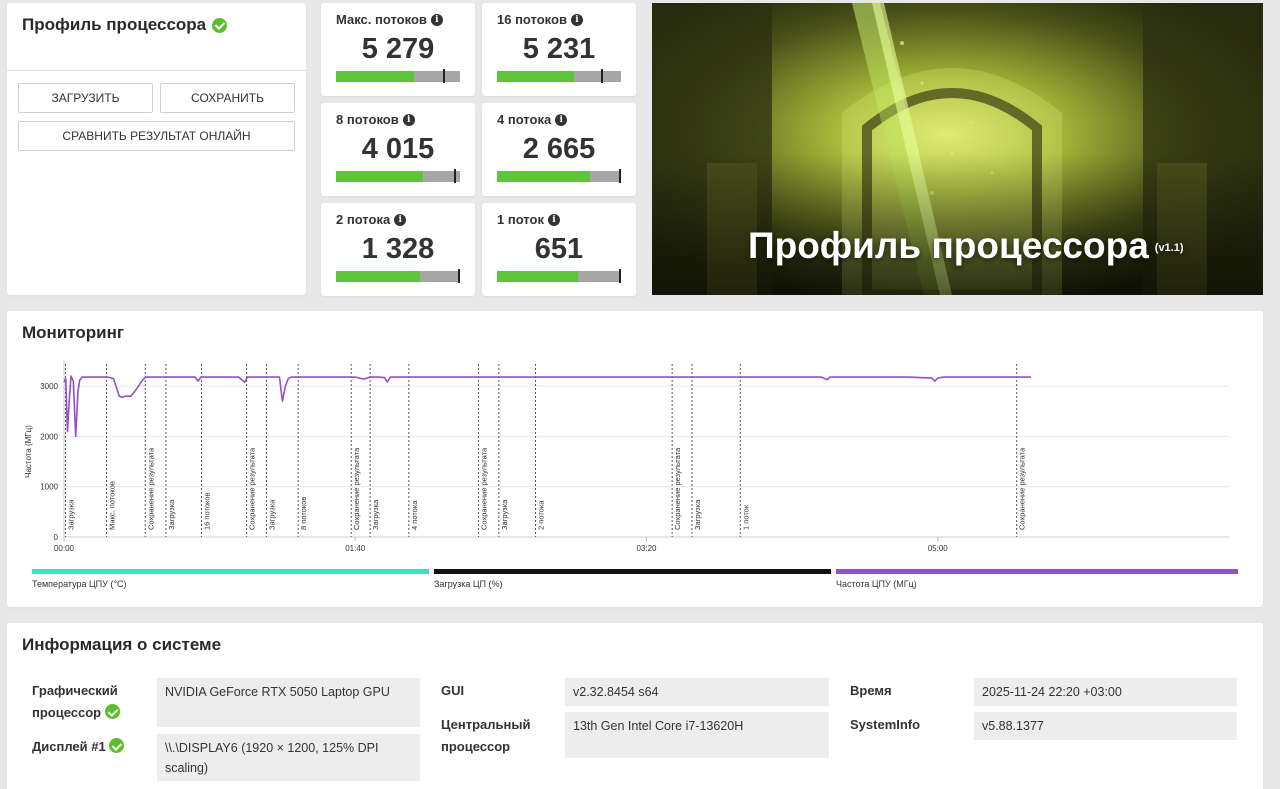 This screenshot has height=789, width=1280. I want to click on gui-value: v2.32.8454 s64, so click(697, 692).